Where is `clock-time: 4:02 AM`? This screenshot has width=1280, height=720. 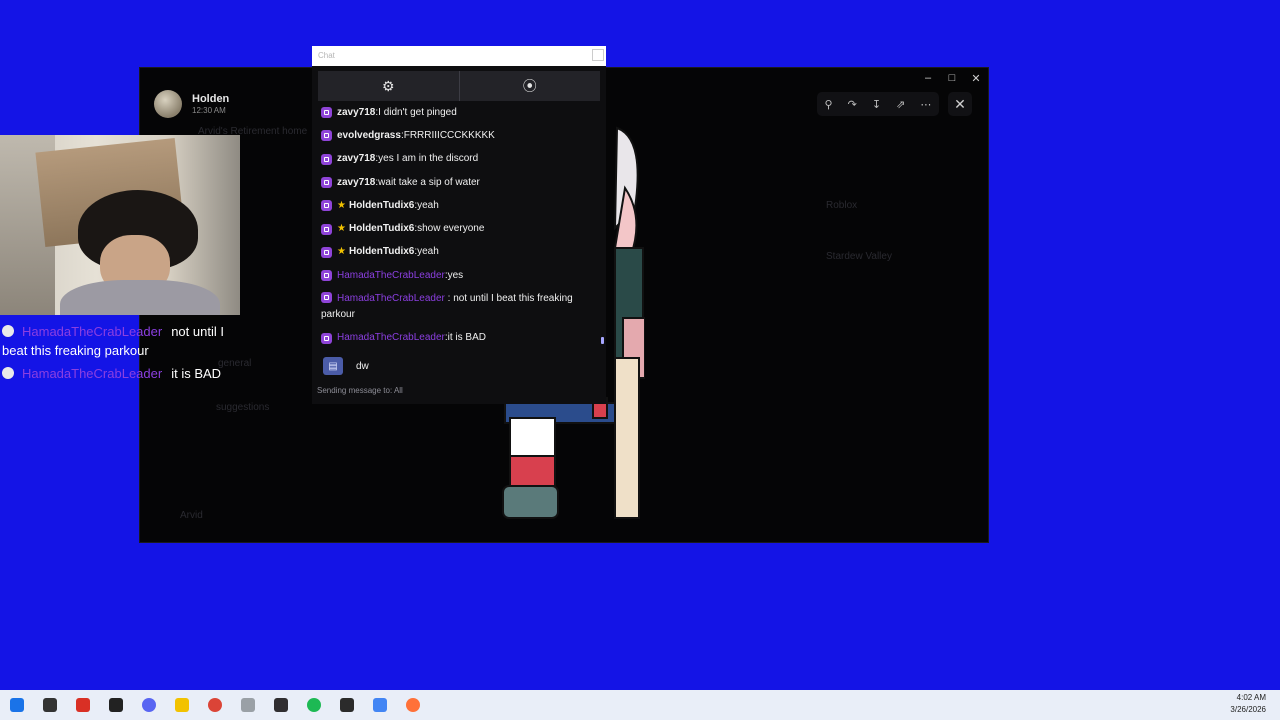 clock-time: 4:02 AM is located at coordinates (1251, 697).